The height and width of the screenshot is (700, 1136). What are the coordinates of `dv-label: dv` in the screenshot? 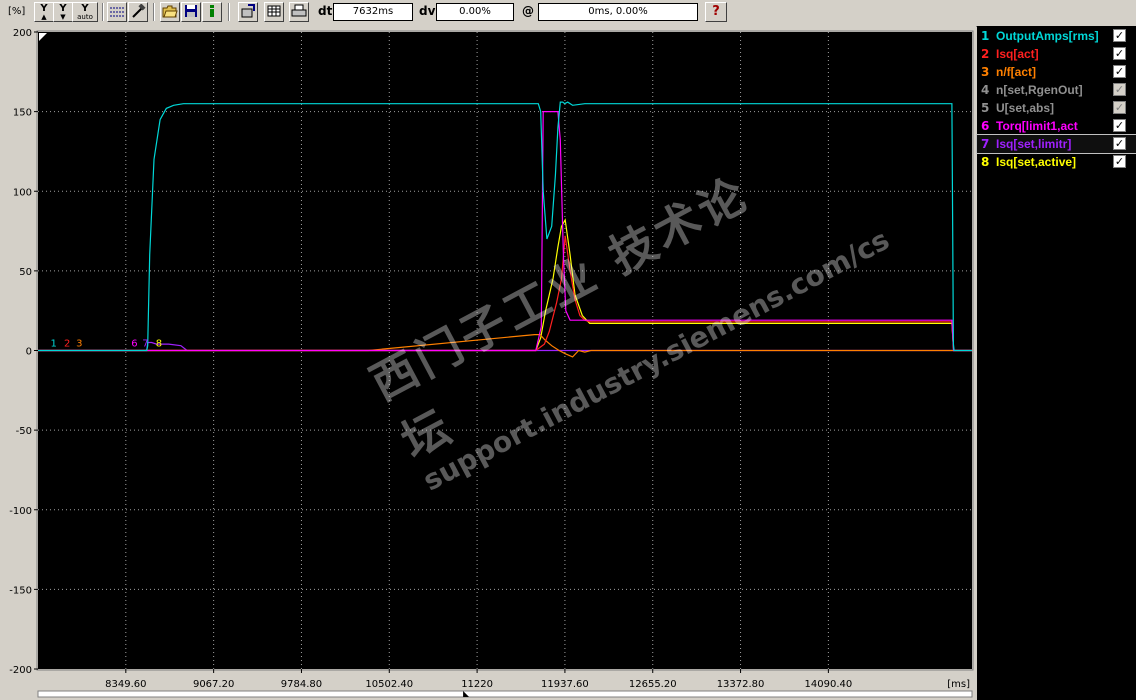 It's located at (427, 11).